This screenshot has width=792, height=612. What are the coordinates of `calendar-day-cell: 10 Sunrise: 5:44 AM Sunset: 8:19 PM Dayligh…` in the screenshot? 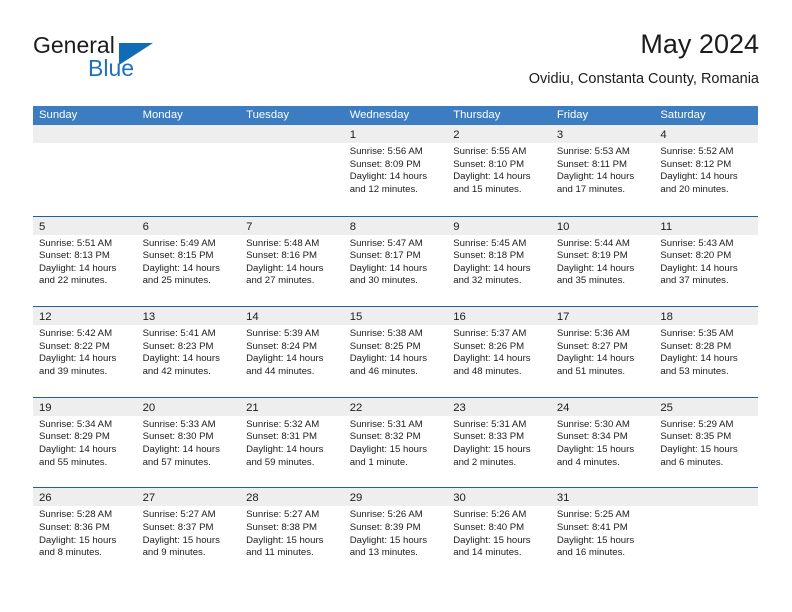 It's located at (602, 261).